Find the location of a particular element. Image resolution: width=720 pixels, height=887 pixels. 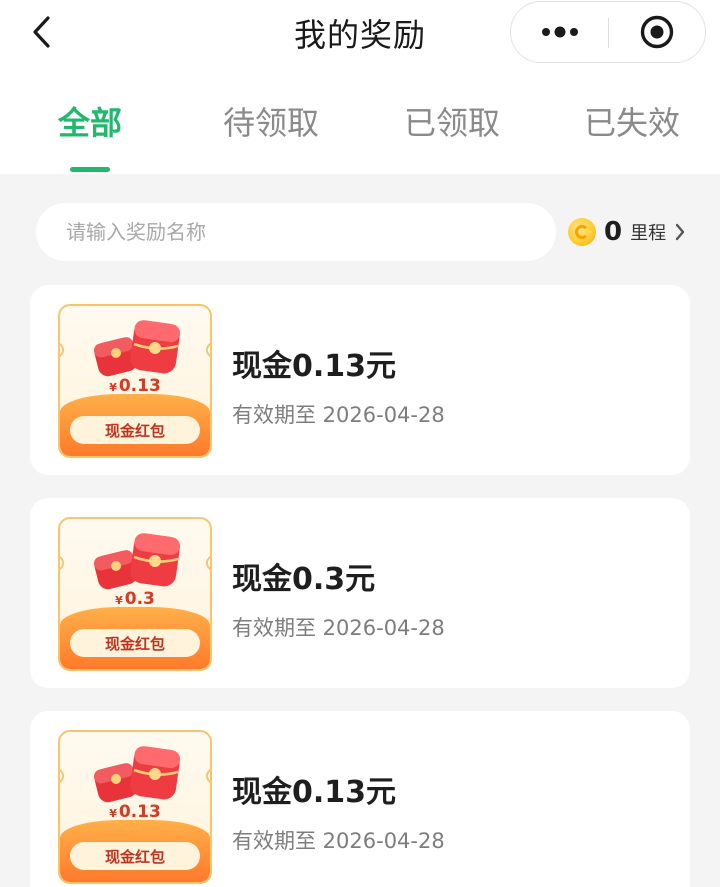

search-box is located at coordinates (296, 232).